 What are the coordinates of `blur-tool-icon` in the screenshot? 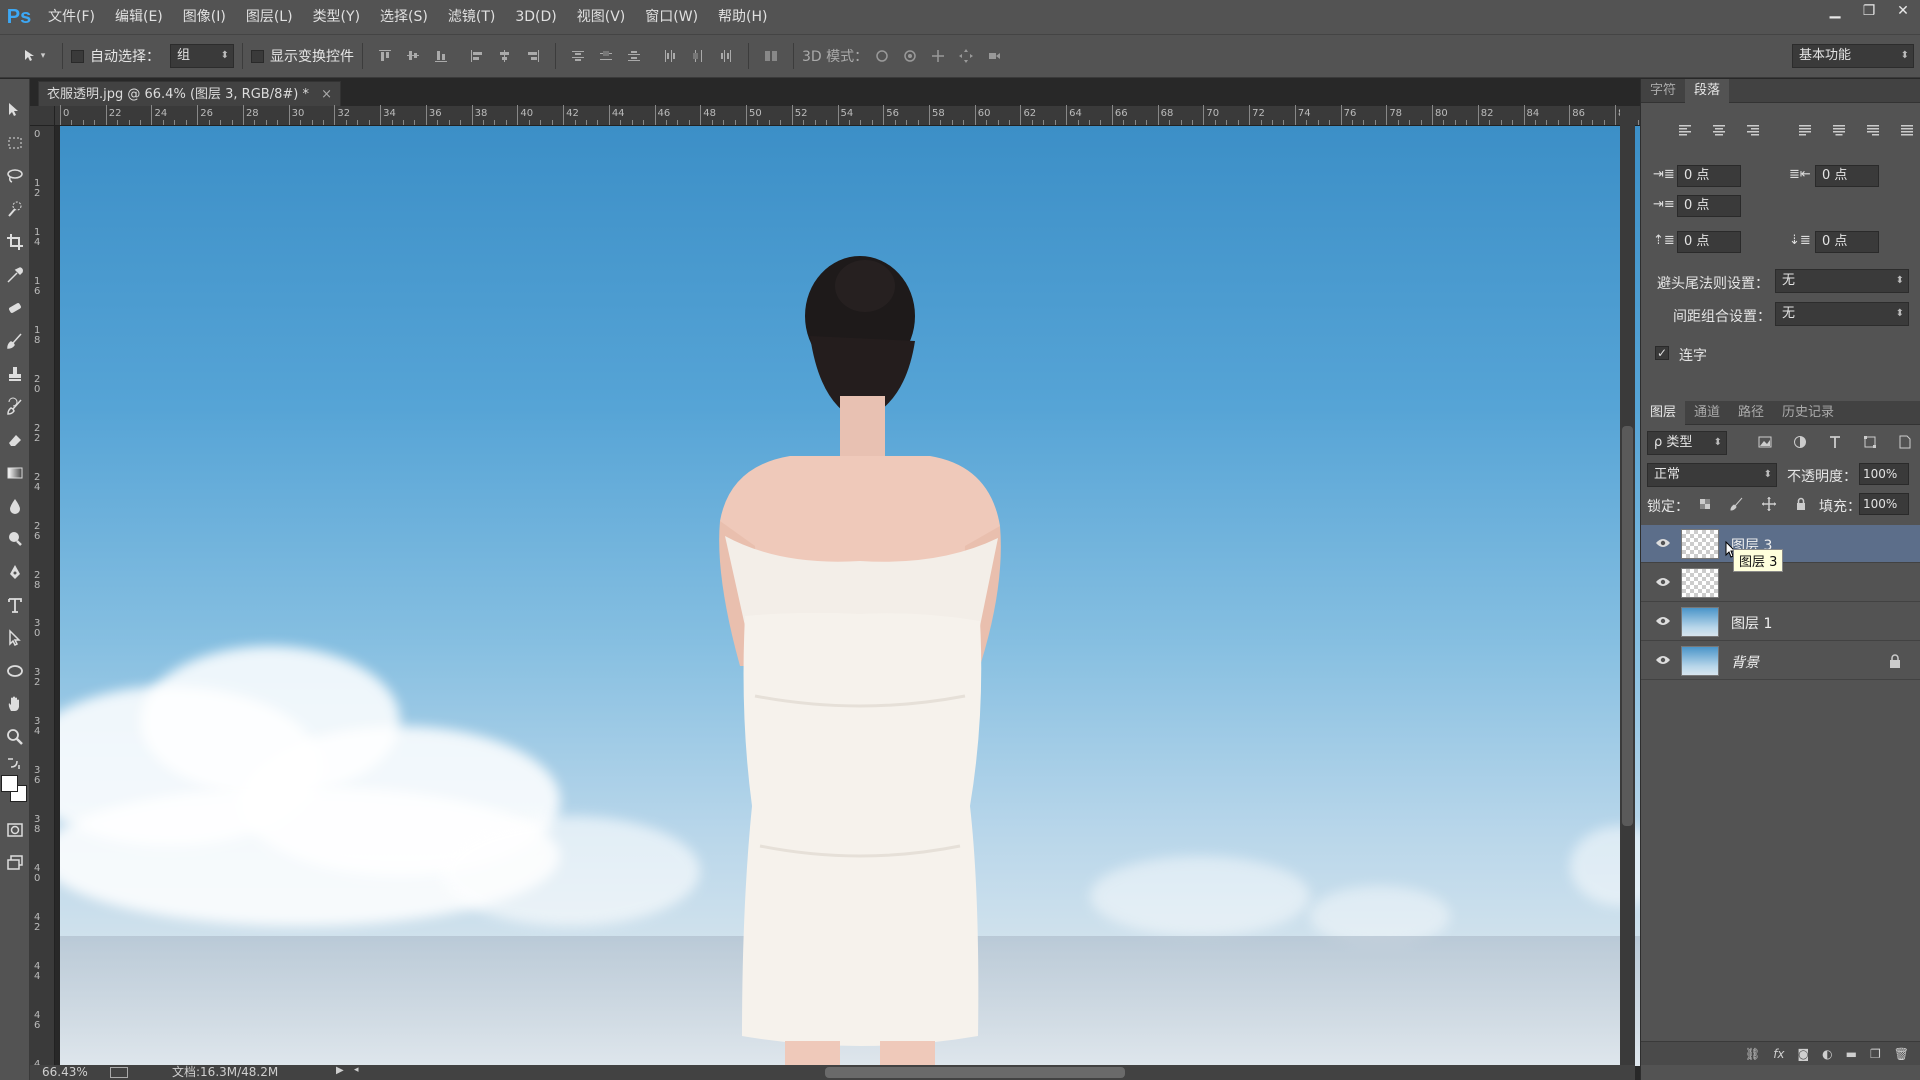 It's located at (15, 505).